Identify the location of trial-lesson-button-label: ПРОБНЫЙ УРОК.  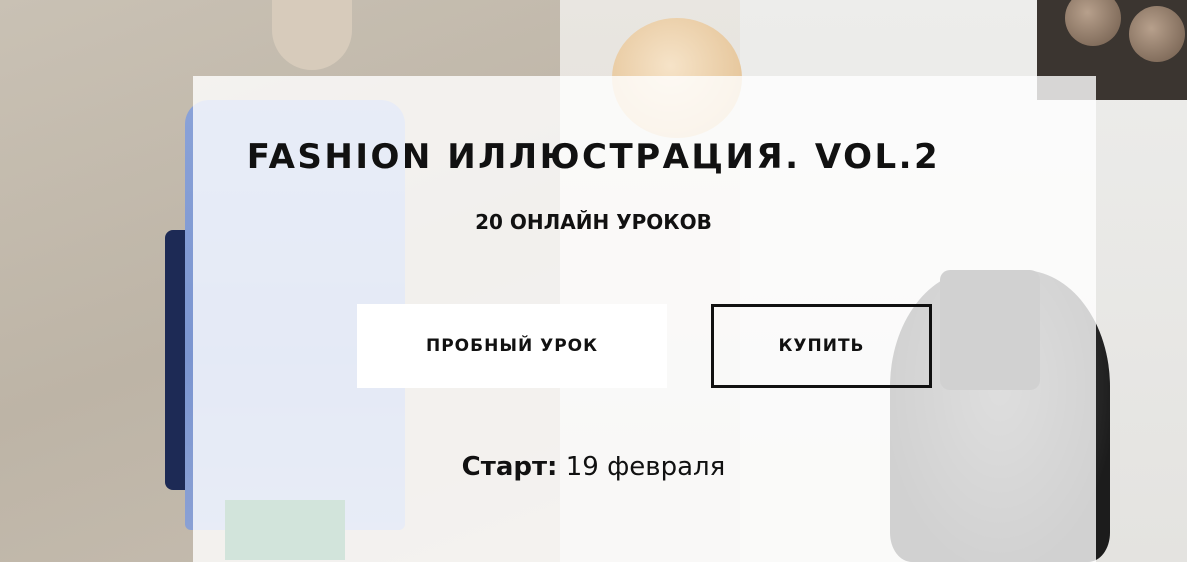
(512, 346).